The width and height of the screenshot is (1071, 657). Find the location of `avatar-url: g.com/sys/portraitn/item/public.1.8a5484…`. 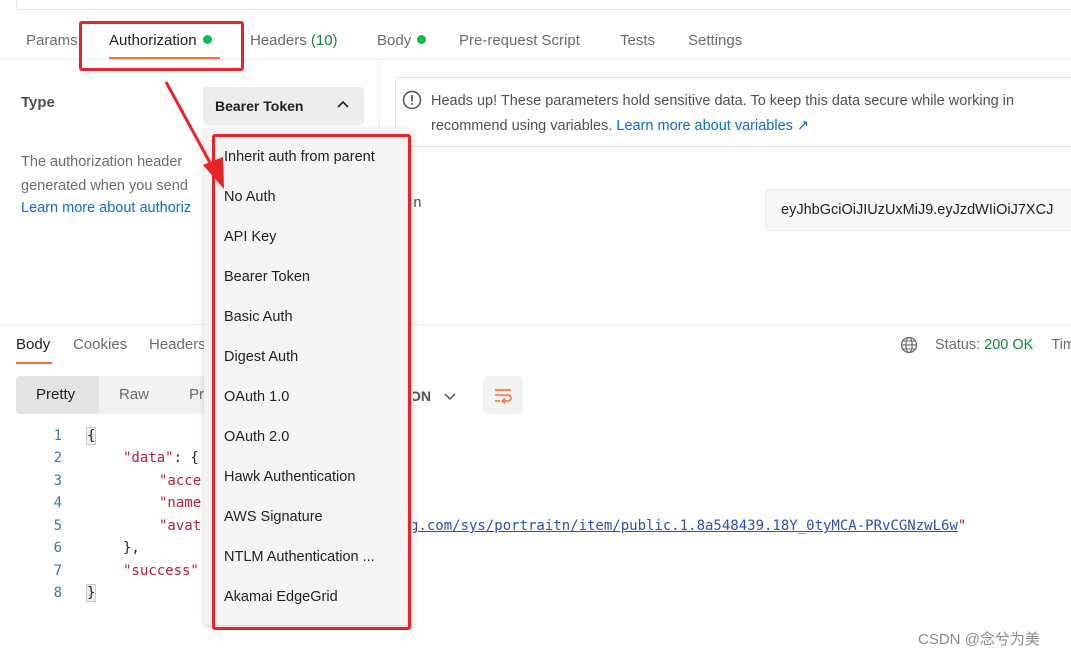

avatar-url: g.com/sys/portraitn/item/public.1.8a5484… is located at coordinates (688, 526).